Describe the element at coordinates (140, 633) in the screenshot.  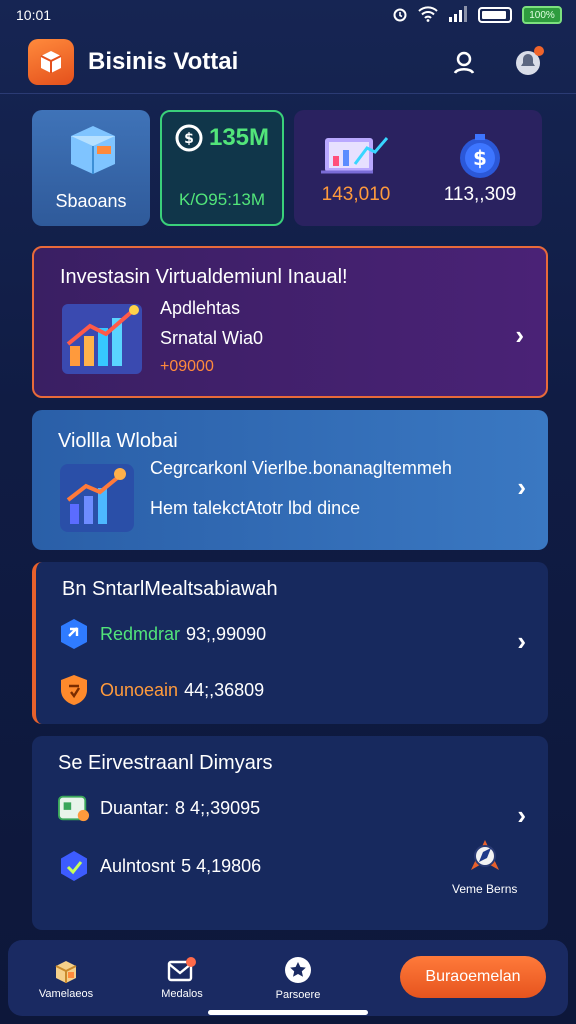
I see `smart-wealth-row1-label: Redmdrar` at that location.